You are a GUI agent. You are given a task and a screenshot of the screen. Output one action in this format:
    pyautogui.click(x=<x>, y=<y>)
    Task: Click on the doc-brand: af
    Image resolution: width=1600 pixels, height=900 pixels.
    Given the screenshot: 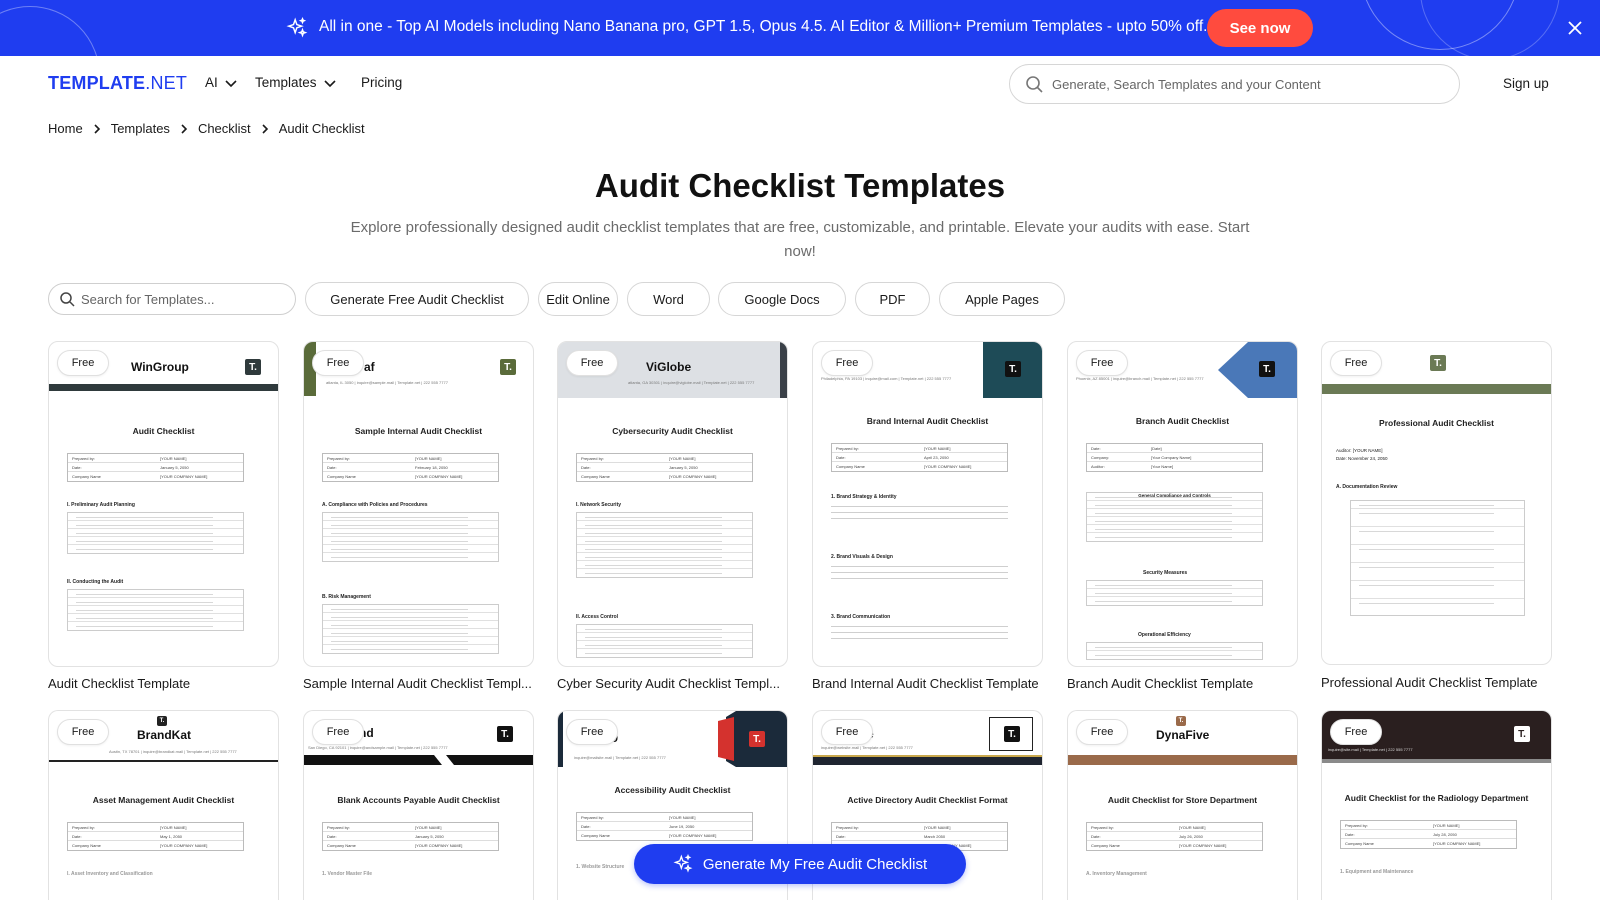 What is the action you would take?
    pyautogui.click(x=369, y=367)
    